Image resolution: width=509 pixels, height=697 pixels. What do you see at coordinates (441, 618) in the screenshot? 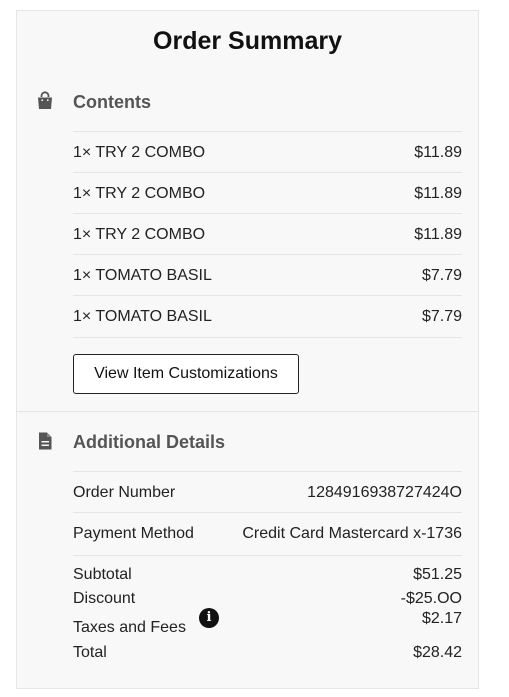
I see `taxes-value: $2.17` at bounding box center [441, 618].